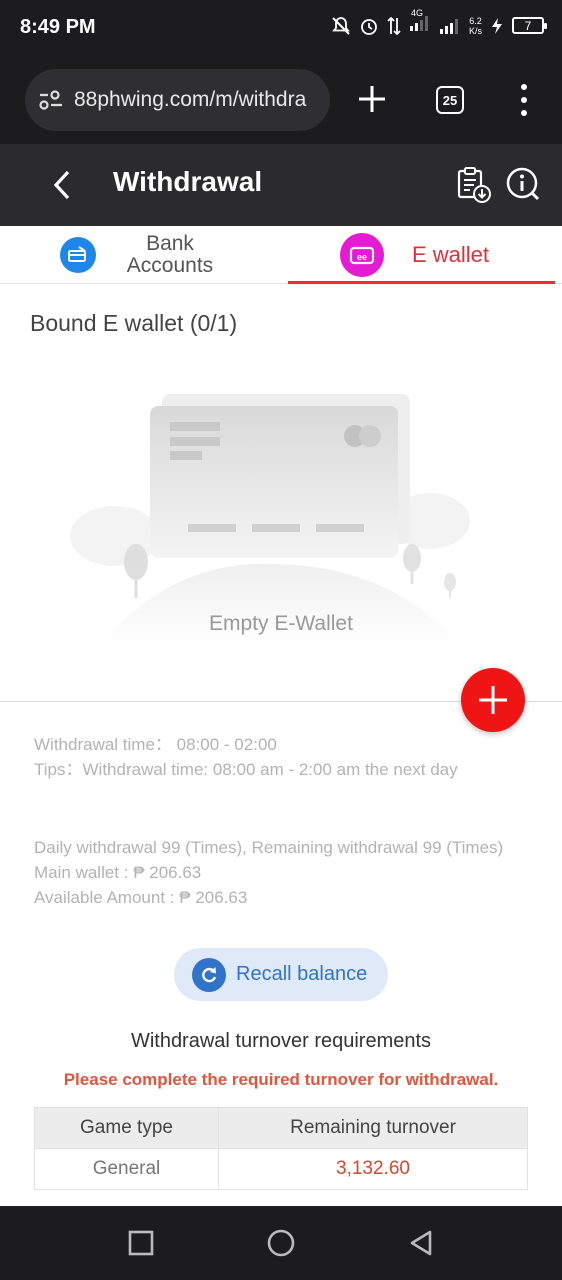 The width and height of the screenshot is (562, 1280). I want to click on column-header-game-type: Game type, so click(126, 1128).